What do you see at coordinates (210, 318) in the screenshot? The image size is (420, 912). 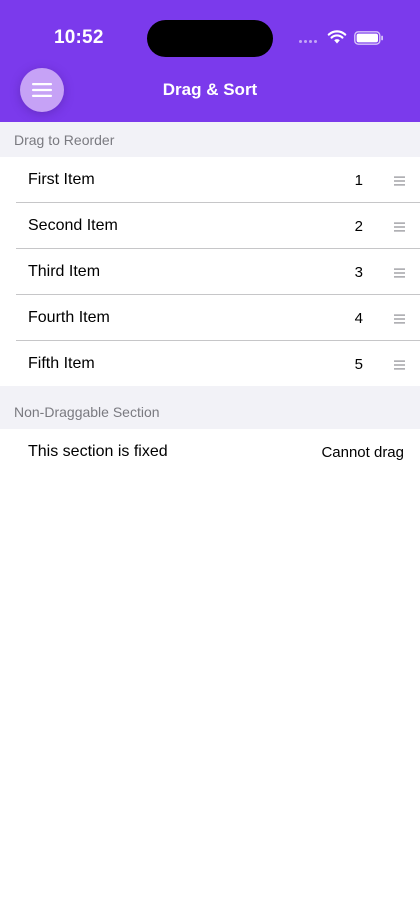 I see `list-item: Fourth Item 4` at bounding box center [210, 318].